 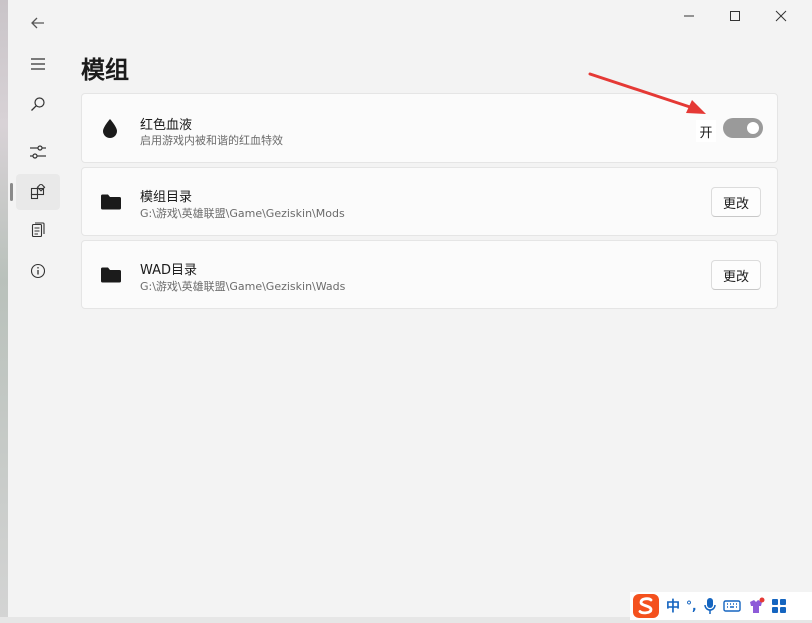 What do you see at coordinates (756, 606) in the screenshot?
I see `skin-icon` at bounding box center [756, 606].